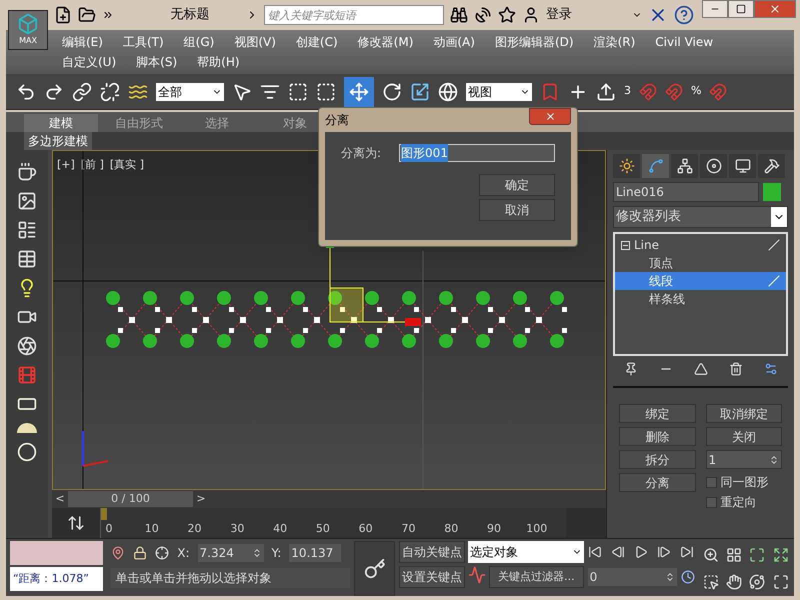 This screenshot has width=800, height=600. I want to click on menu-item: 渲染(R), so click(615, 42).